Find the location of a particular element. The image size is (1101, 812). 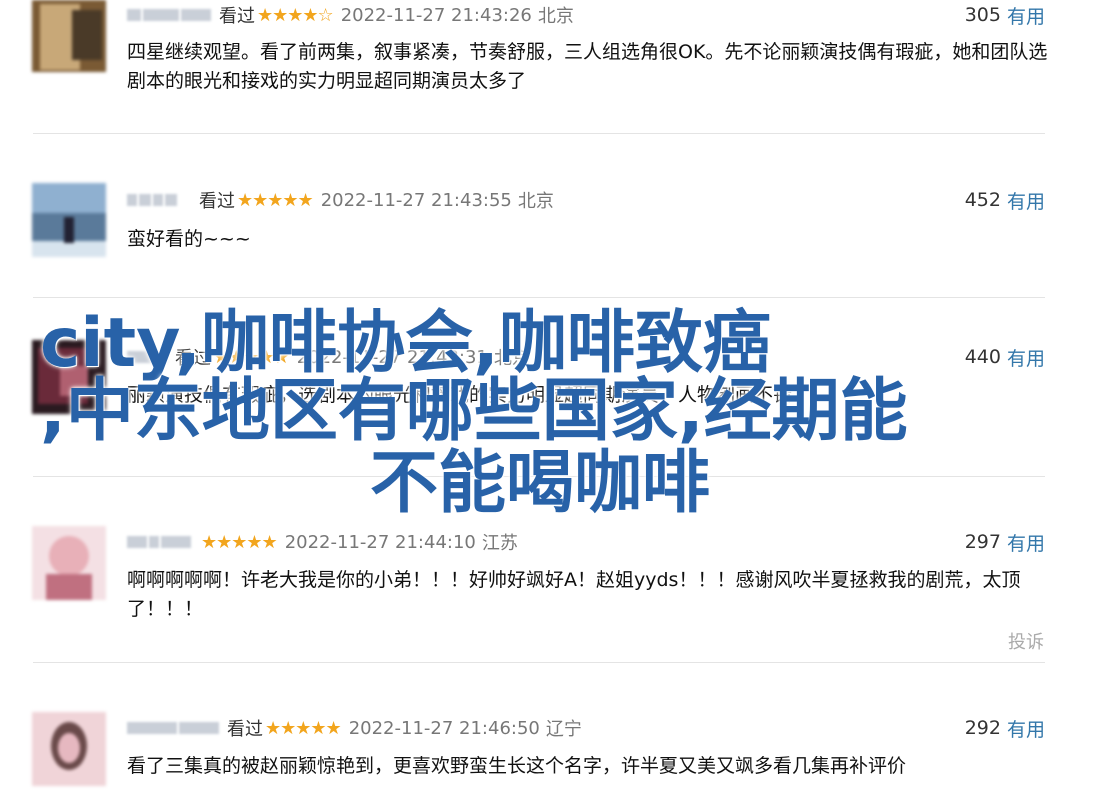

report-button: 投诉 is located at coordinates (1026, 641).